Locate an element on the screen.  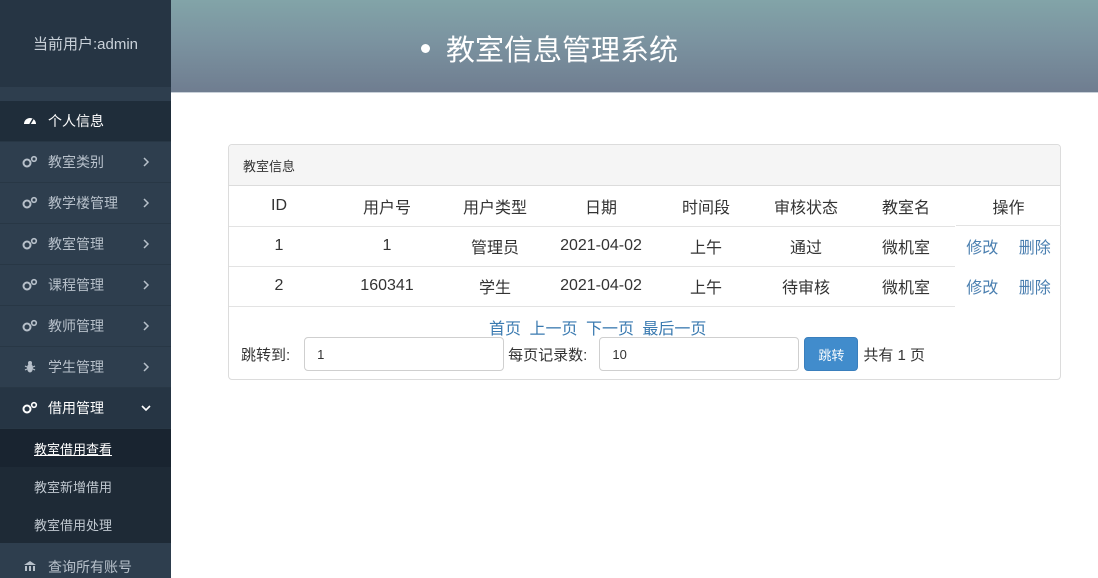
cell-user-no: 160341 is located at coordinates (387, 286).